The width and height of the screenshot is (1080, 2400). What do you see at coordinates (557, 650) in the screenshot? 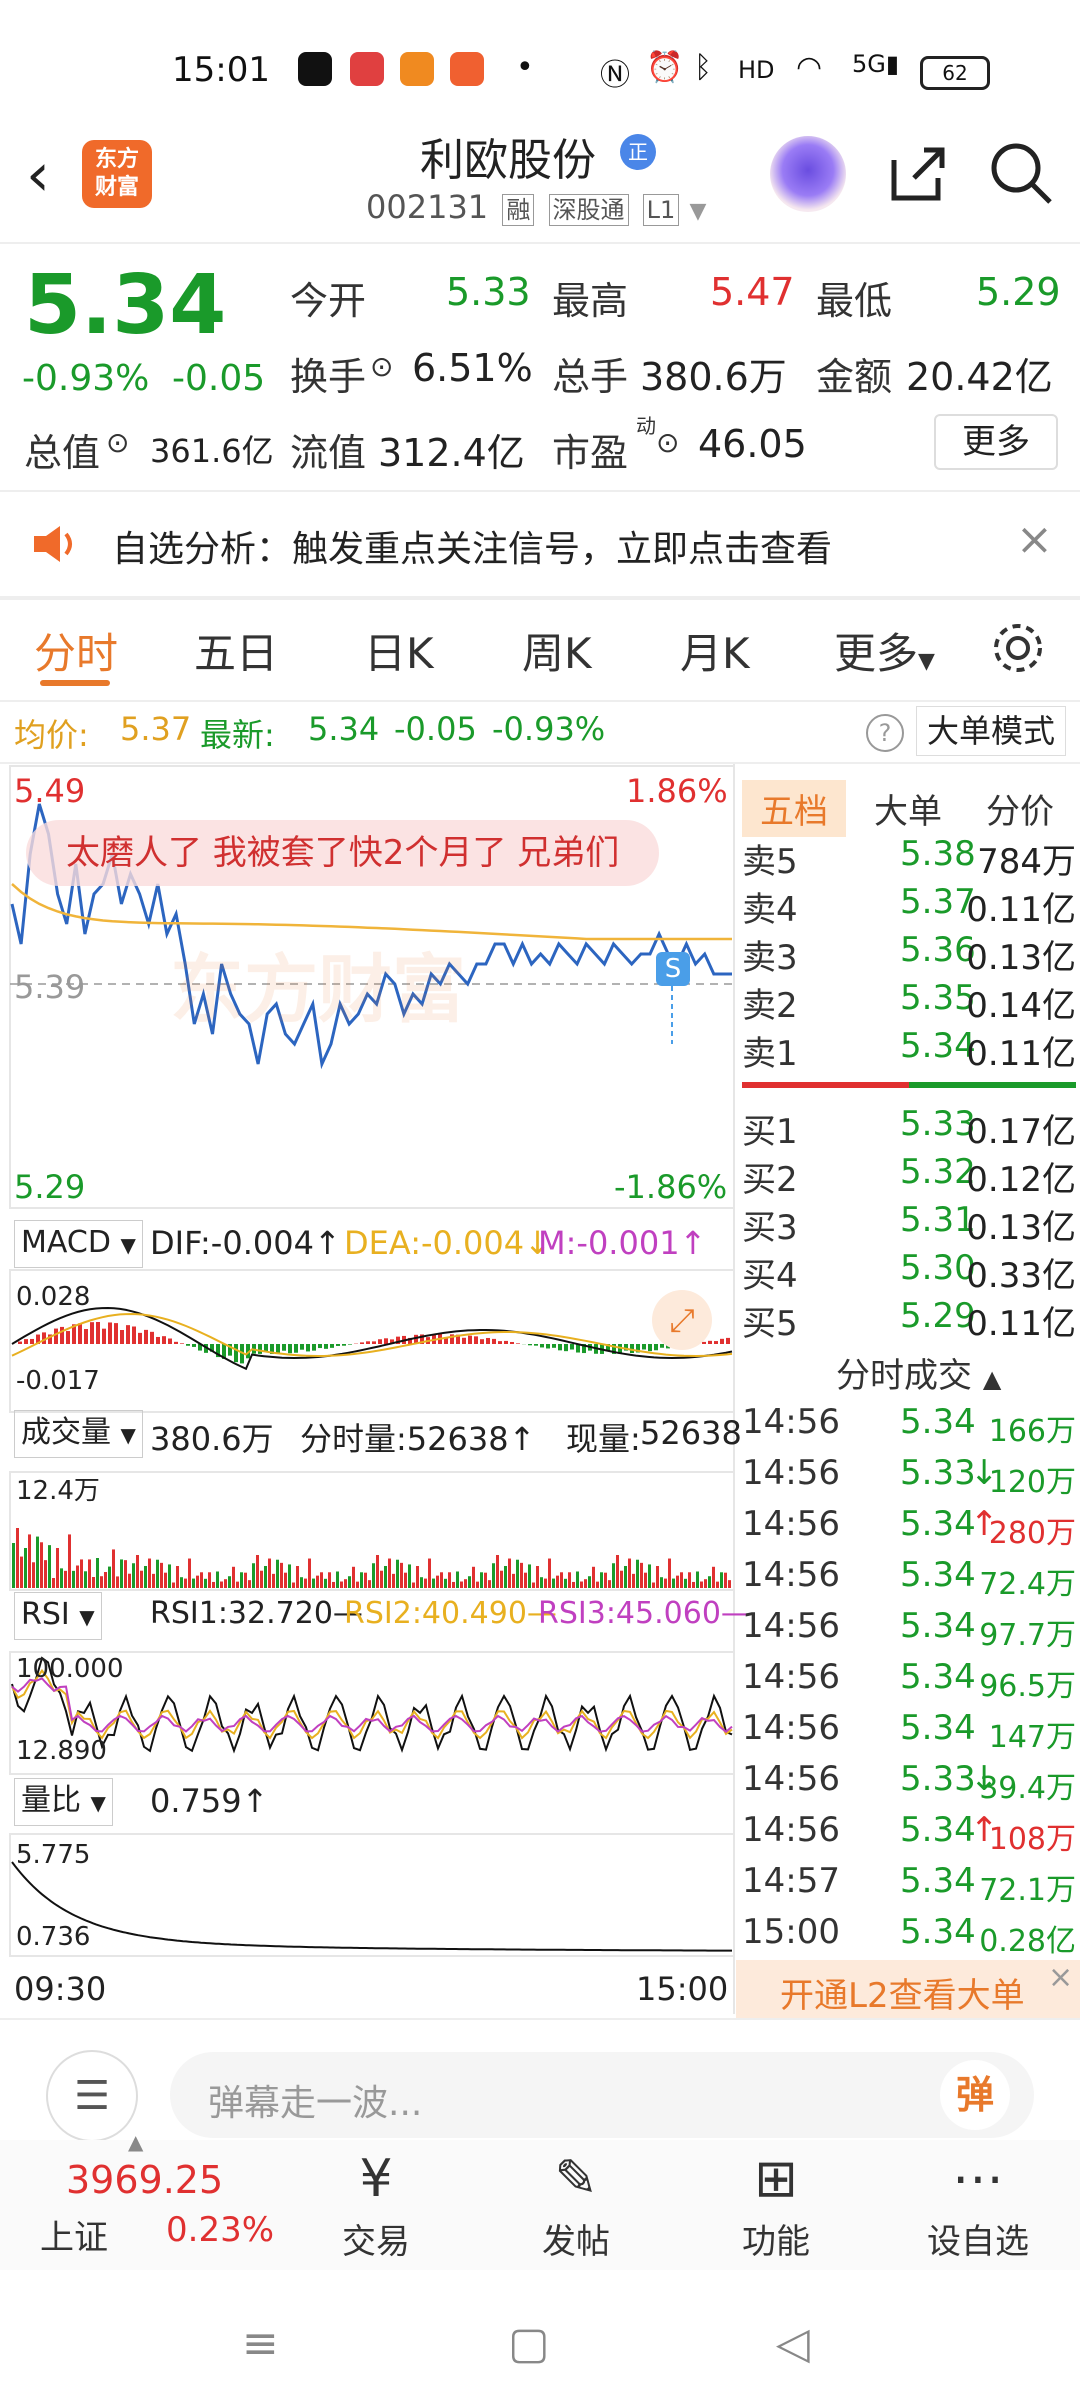
I see `tab-weekly-k: 周K` at bounding box center [557, 650].